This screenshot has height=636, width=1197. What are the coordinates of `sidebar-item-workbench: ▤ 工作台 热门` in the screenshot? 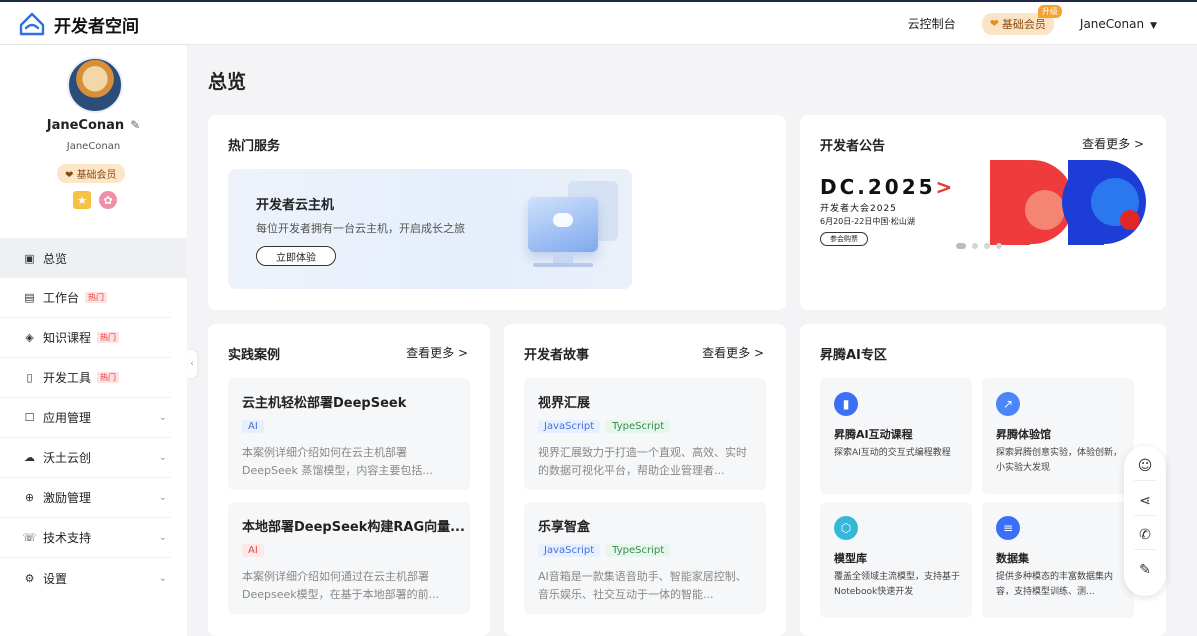 It's located at (85, 298).